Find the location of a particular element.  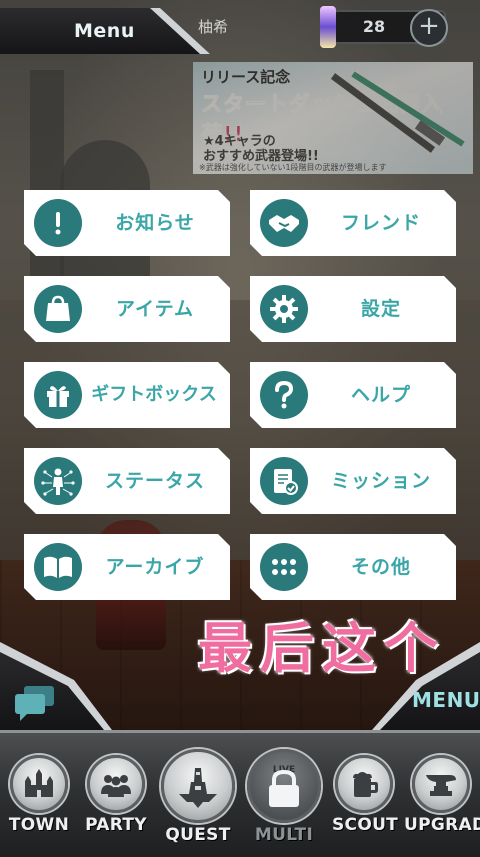

banner-subtitle: ★4キャラの おすすめ武器登場!! is located at coordinates (261, 149).